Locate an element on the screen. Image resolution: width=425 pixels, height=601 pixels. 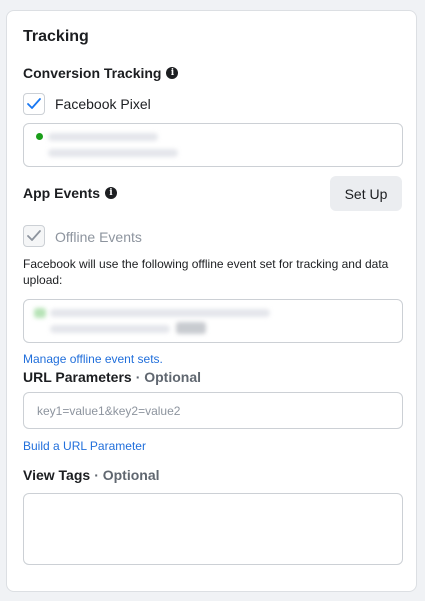
url-parameters-label: URL Parameters · Optional is located at coordinates (112, 377).